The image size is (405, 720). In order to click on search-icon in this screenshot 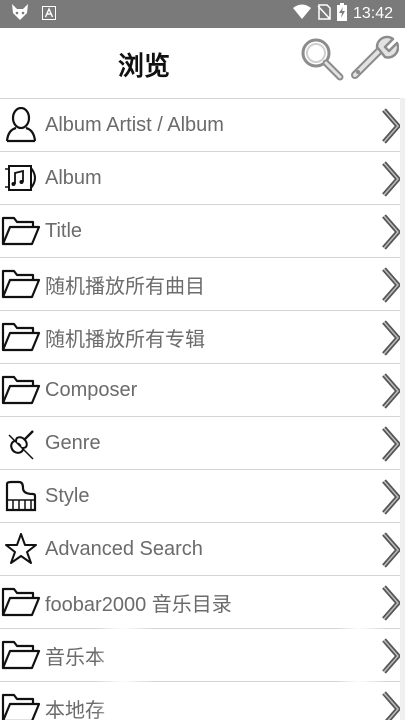, I will do `click(321, 60)`.